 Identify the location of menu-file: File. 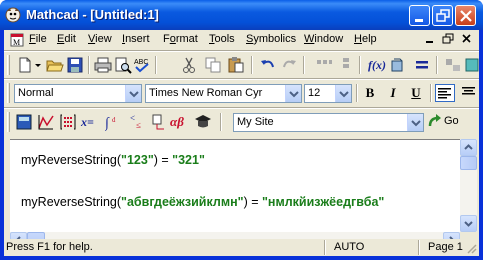
(38, 39).